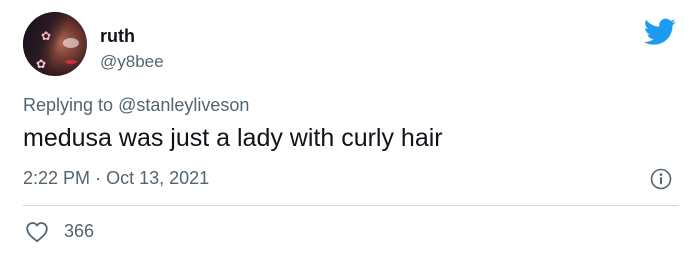 This screenshot has height=257, width=700. Describe the element at coordinates (71, 43) in the screenshot. I see `avatar-highlight` at that location.